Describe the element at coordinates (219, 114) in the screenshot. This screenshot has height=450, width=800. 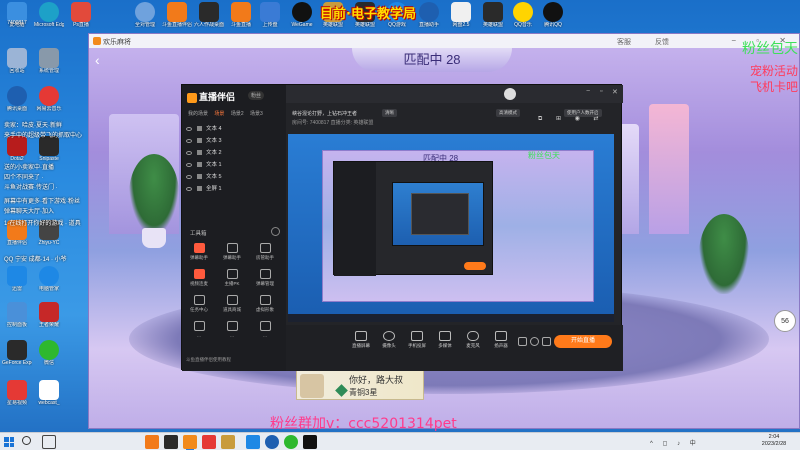
I see `scene-tab-active: 场景` at that location.